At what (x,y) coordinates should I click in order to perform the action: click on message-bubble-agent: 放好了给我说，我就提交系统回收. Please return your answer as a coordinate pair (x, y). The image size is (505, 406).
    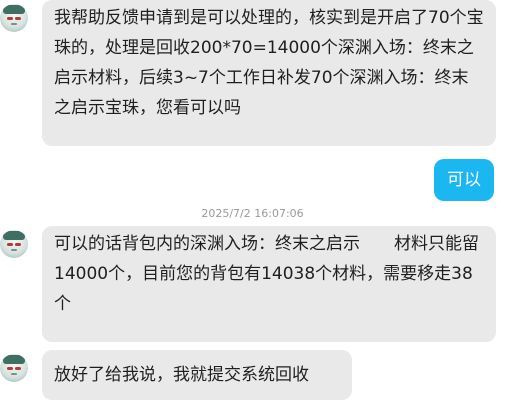
    Looking at the image, I should click on (197, 375).